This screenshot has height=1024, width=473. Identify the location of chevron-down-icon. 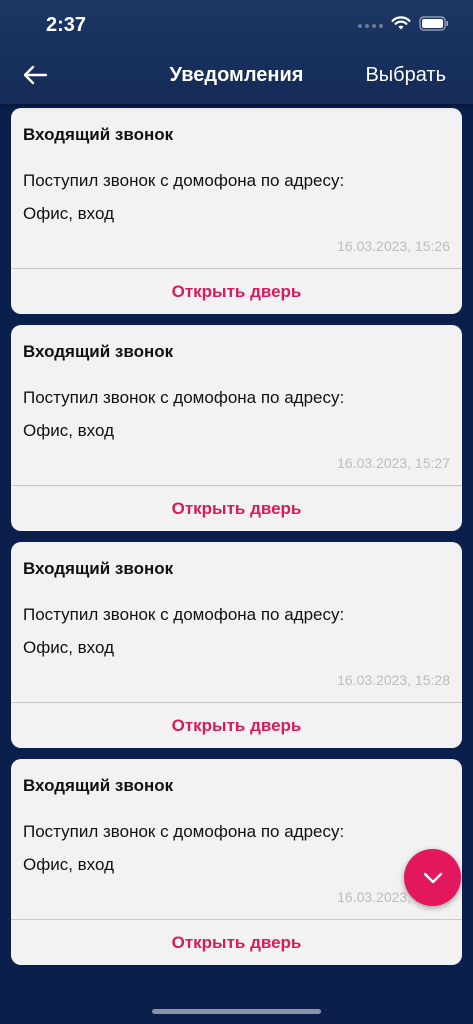
(432, 877).